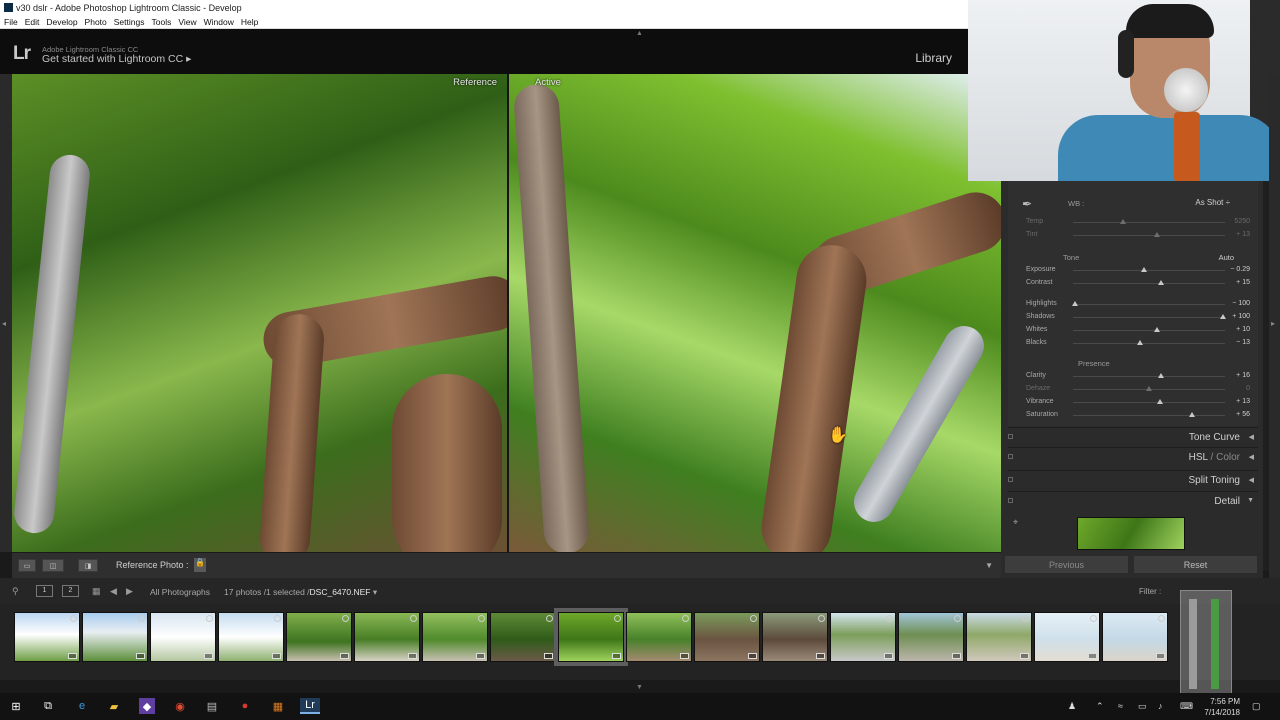 This screenshot has height=720, width=1280. Describe the element at coordinates (1243, 401) in the screenshot. I see `slider-value: + 13` at that location.